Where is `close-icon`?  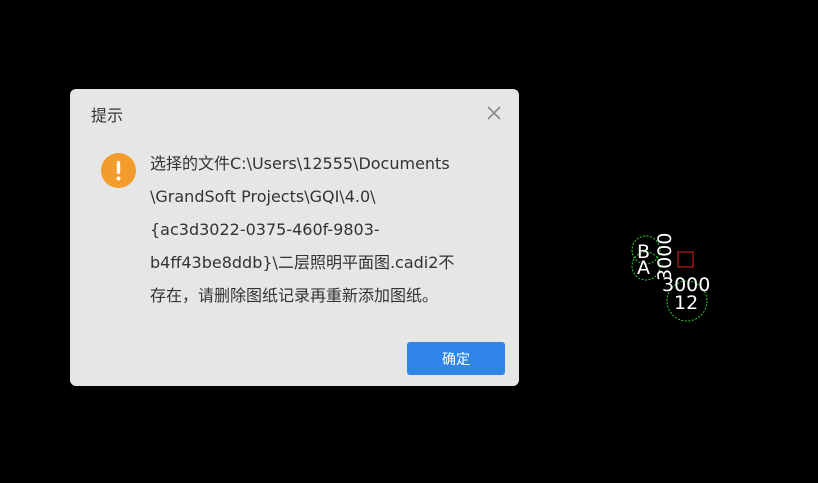 close-icon is located at coordinates (494, 113).